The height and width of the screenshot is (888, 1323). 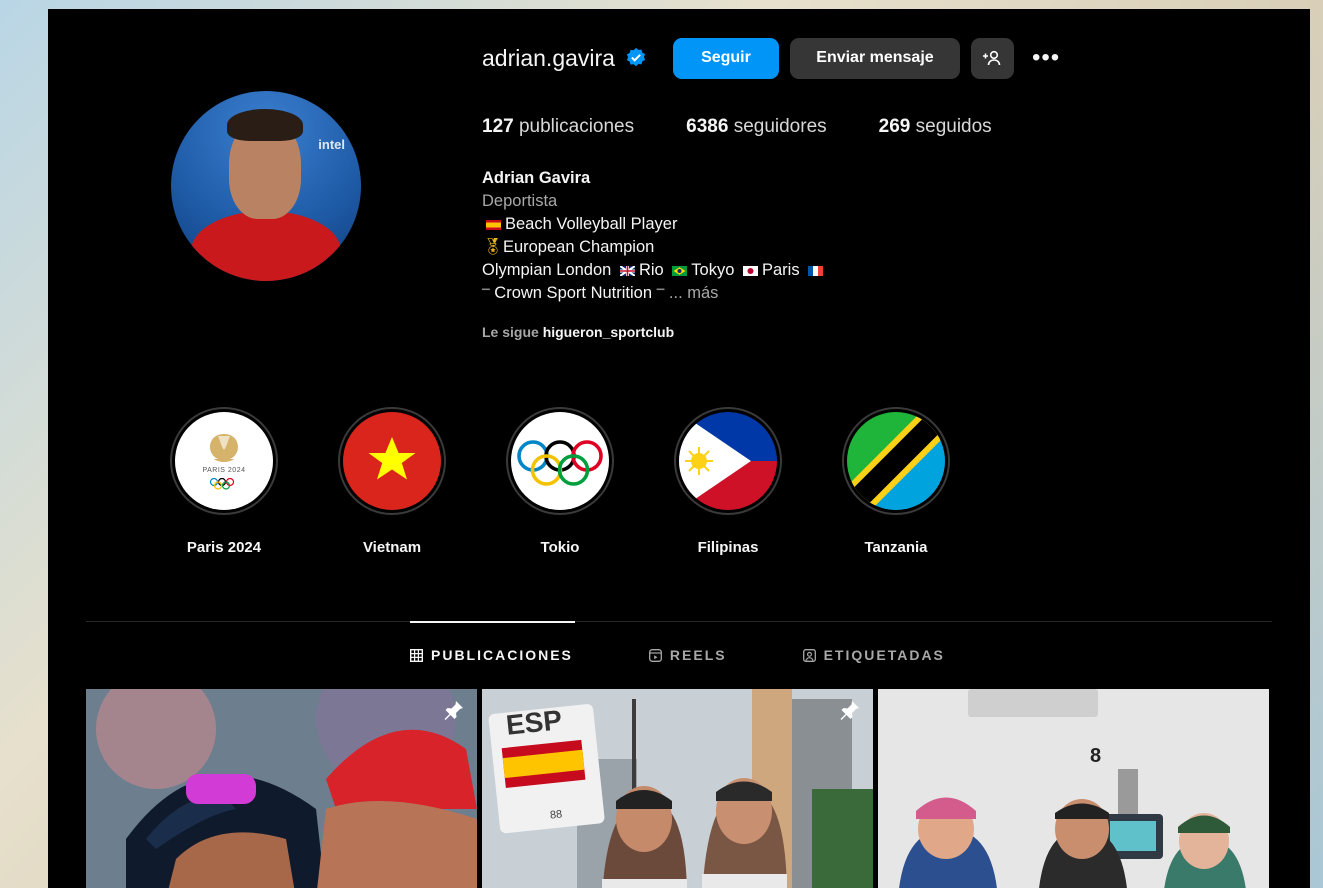 I want to click on username: adrian.gavira, so click(x=548, y=57).